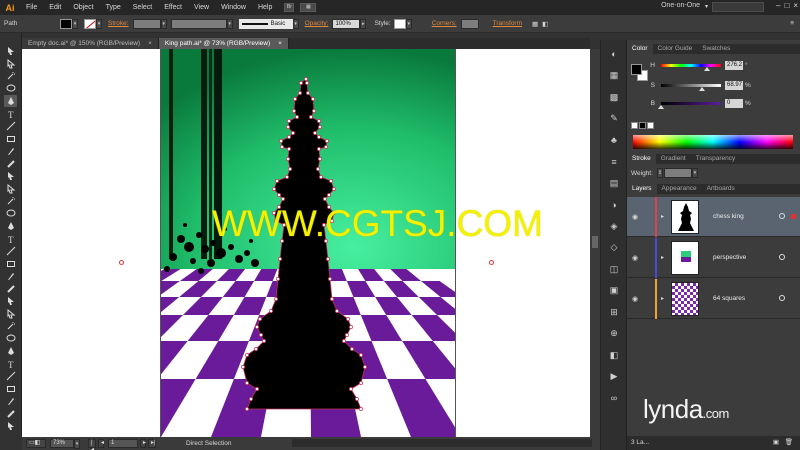 Image resolution: width=800 pixels, height=450 pixels. Describe the element at coordinates (640, 49) in the screenshot. I see `tab-color: Color` at that location.